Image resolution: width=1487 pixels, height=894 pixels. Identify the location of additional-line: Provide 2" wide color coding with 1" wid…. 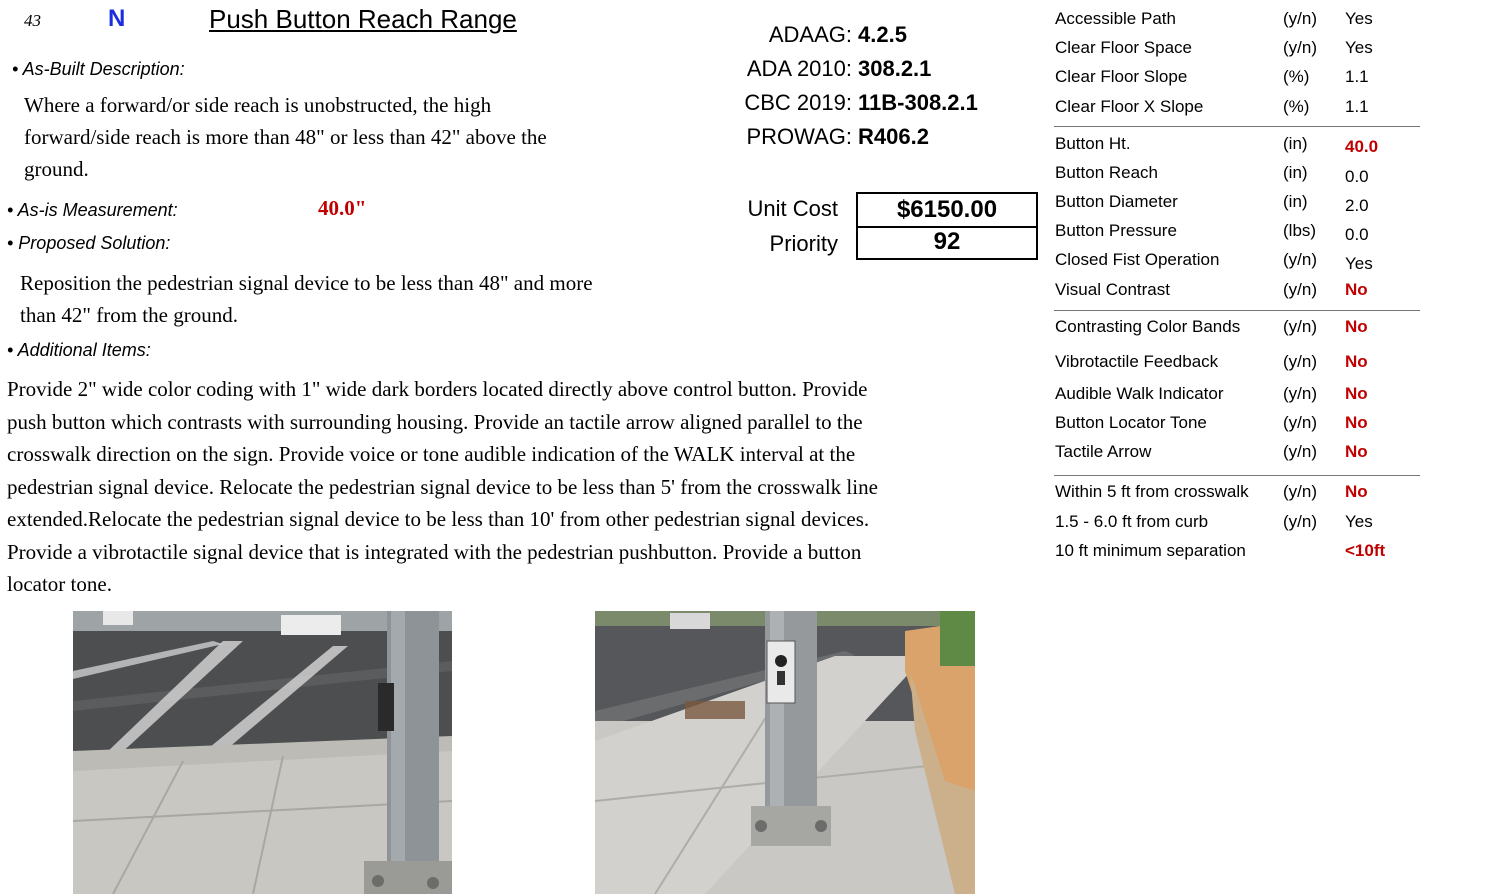
(437, 389).